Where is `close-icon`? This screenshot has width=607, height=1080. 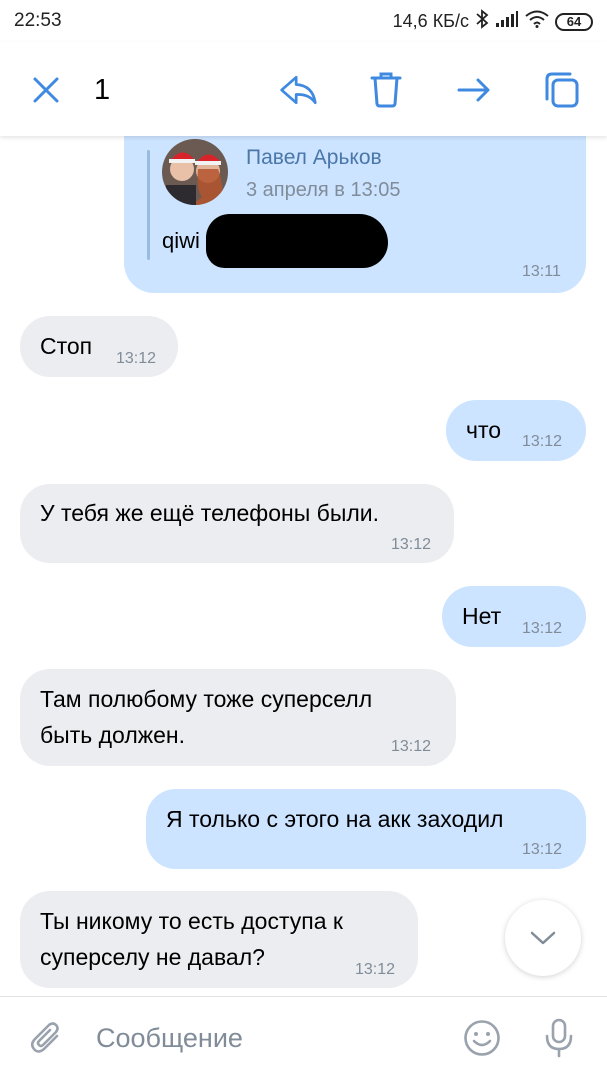
close-icon is located at coordinates (46, 90).